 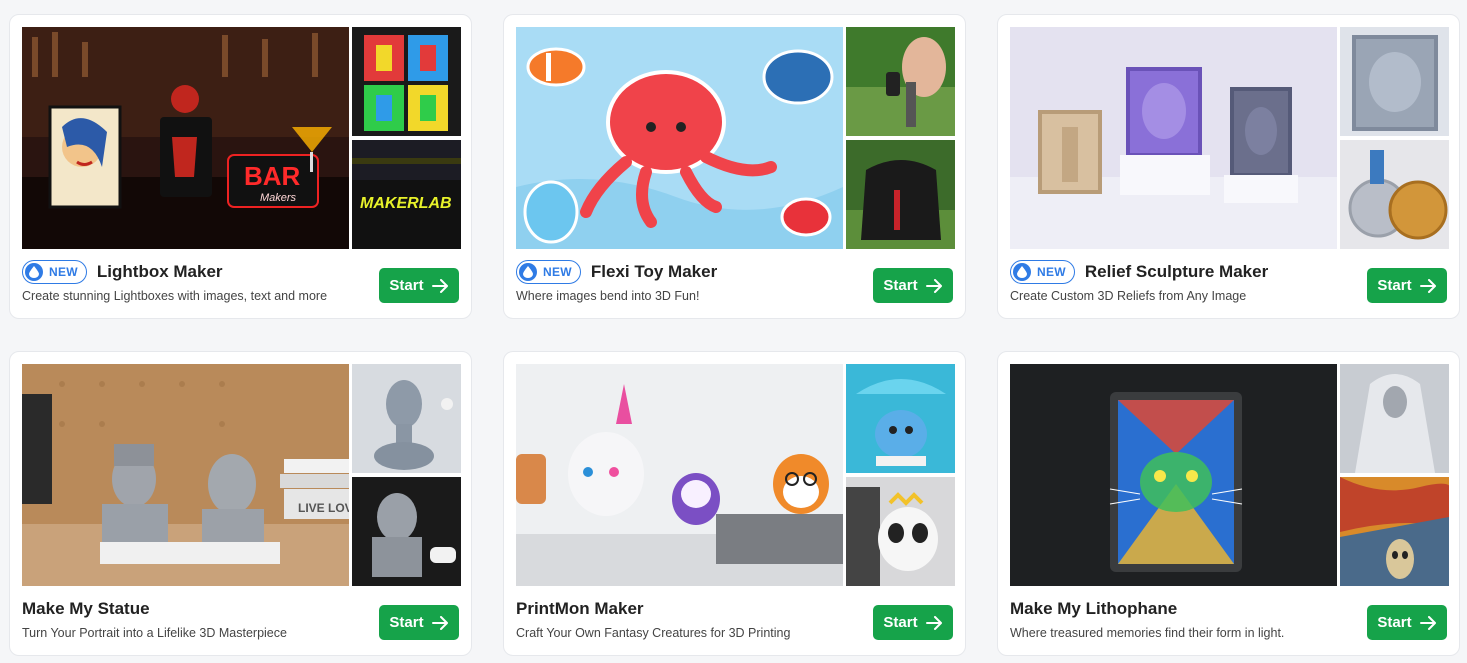 What do you see at coordinates (185, 138) in the screenshot?
I see `main-image-lightbox: BAR Makers` at bounding box center [185, 138].